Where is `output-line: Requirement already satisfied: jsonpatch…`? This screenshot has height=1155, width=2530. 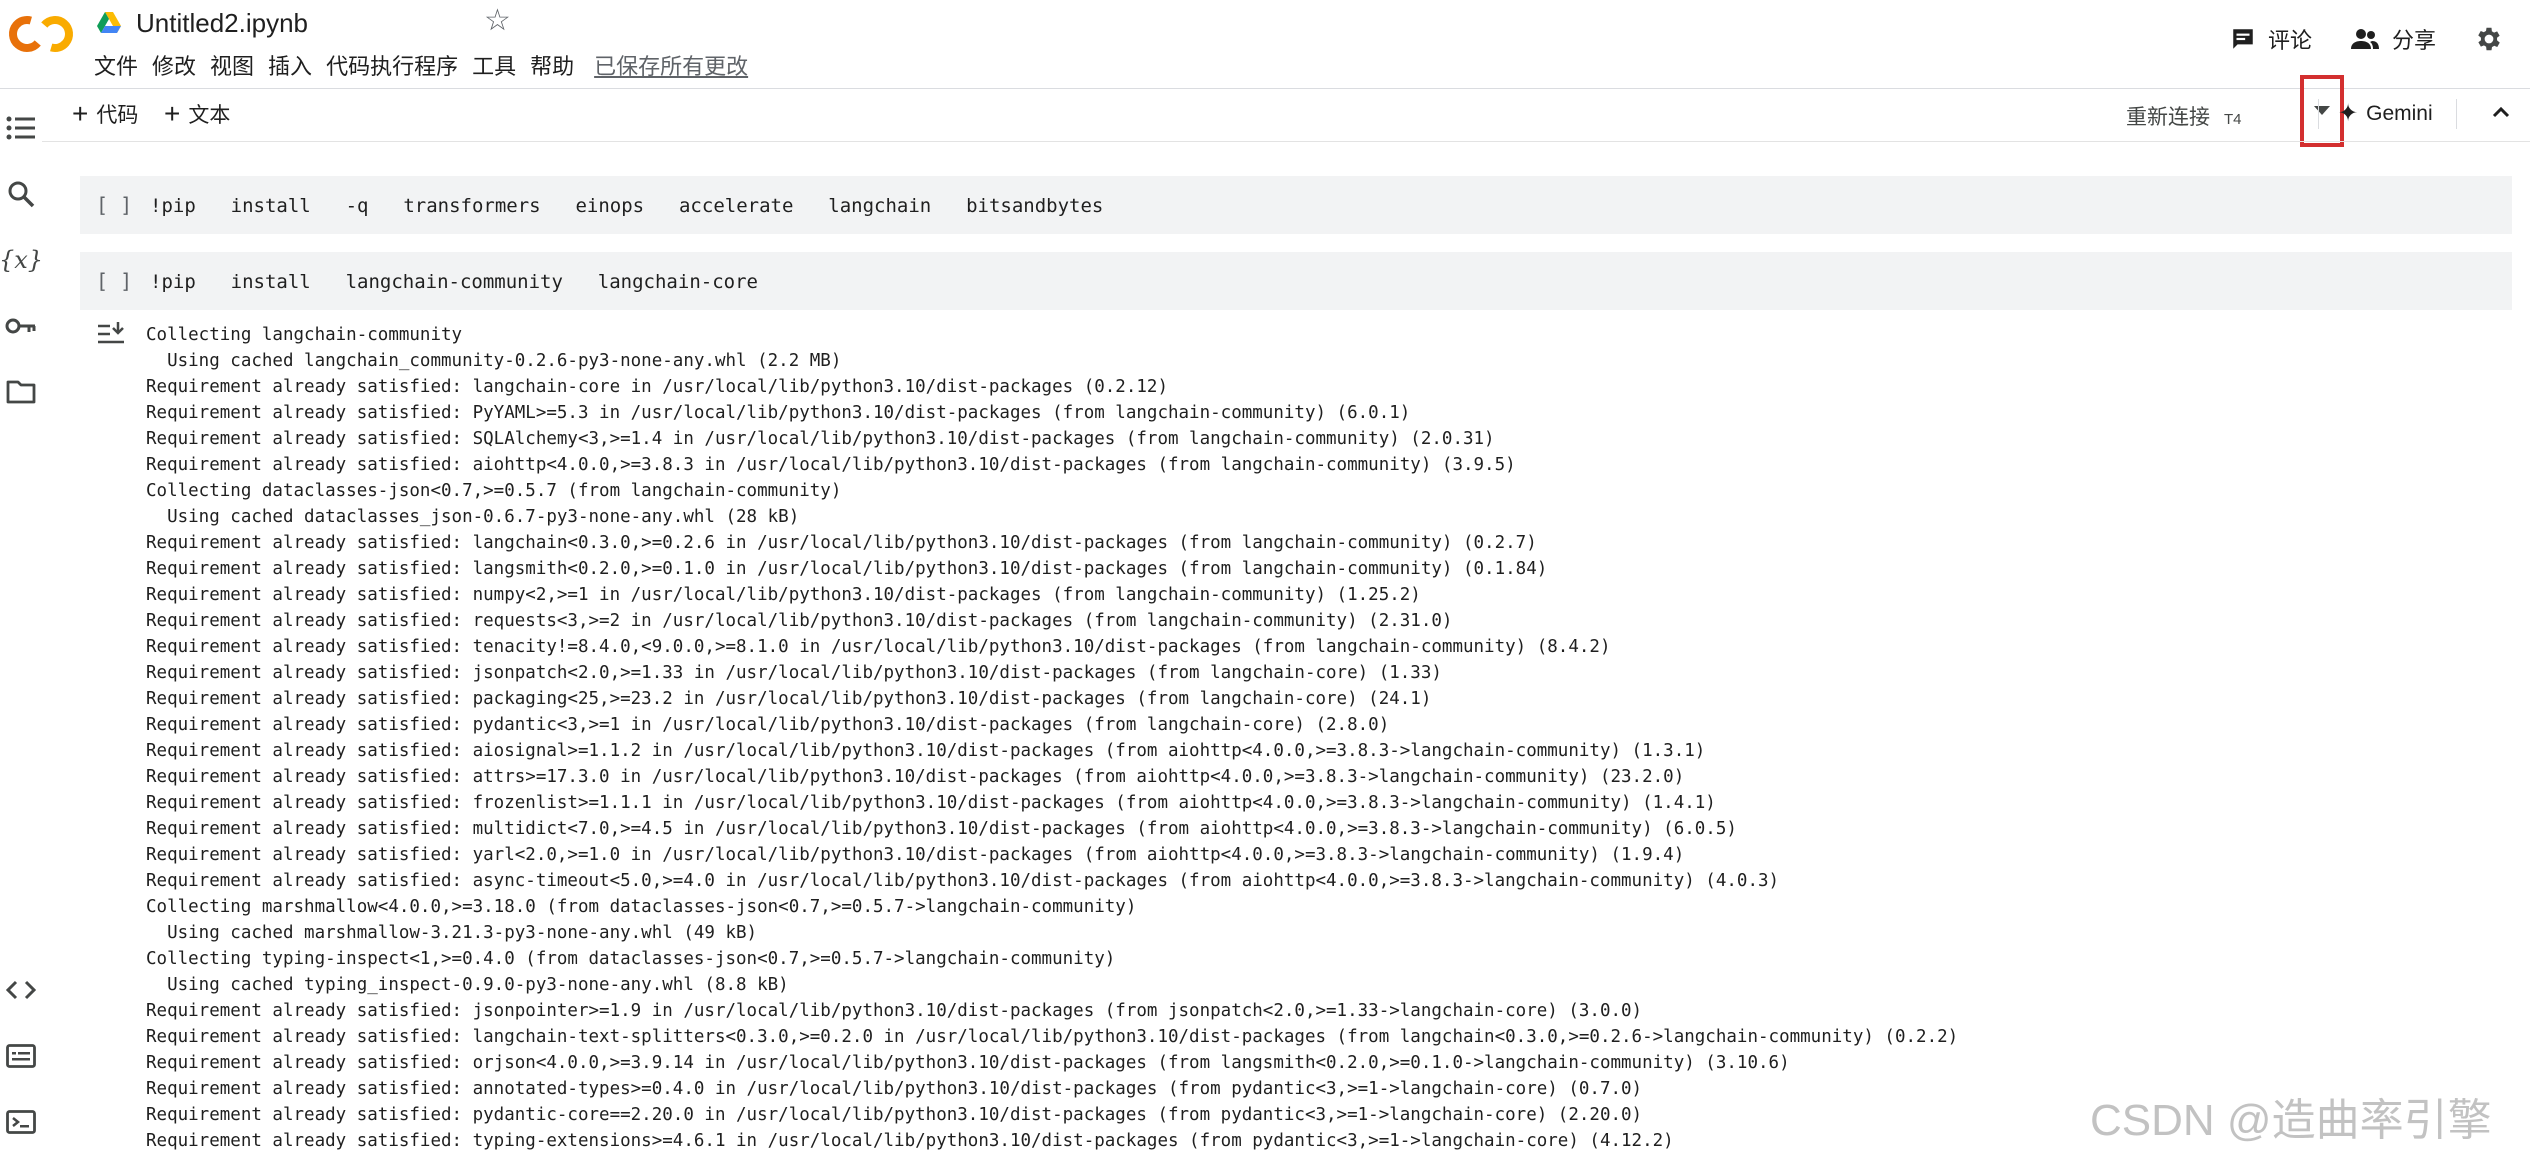
output-line: Requirement already satisfied: jsonpatch… is located at coordinates (794, 673).